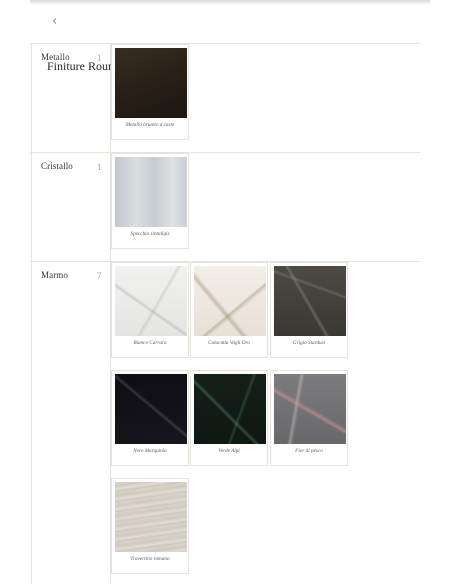 This screenshot has height=584, width=452. What do you see at coordinates (310, 409) in the screenshot?
I see `swatch-fior-di-pesco` at bounding box center [310, 409].